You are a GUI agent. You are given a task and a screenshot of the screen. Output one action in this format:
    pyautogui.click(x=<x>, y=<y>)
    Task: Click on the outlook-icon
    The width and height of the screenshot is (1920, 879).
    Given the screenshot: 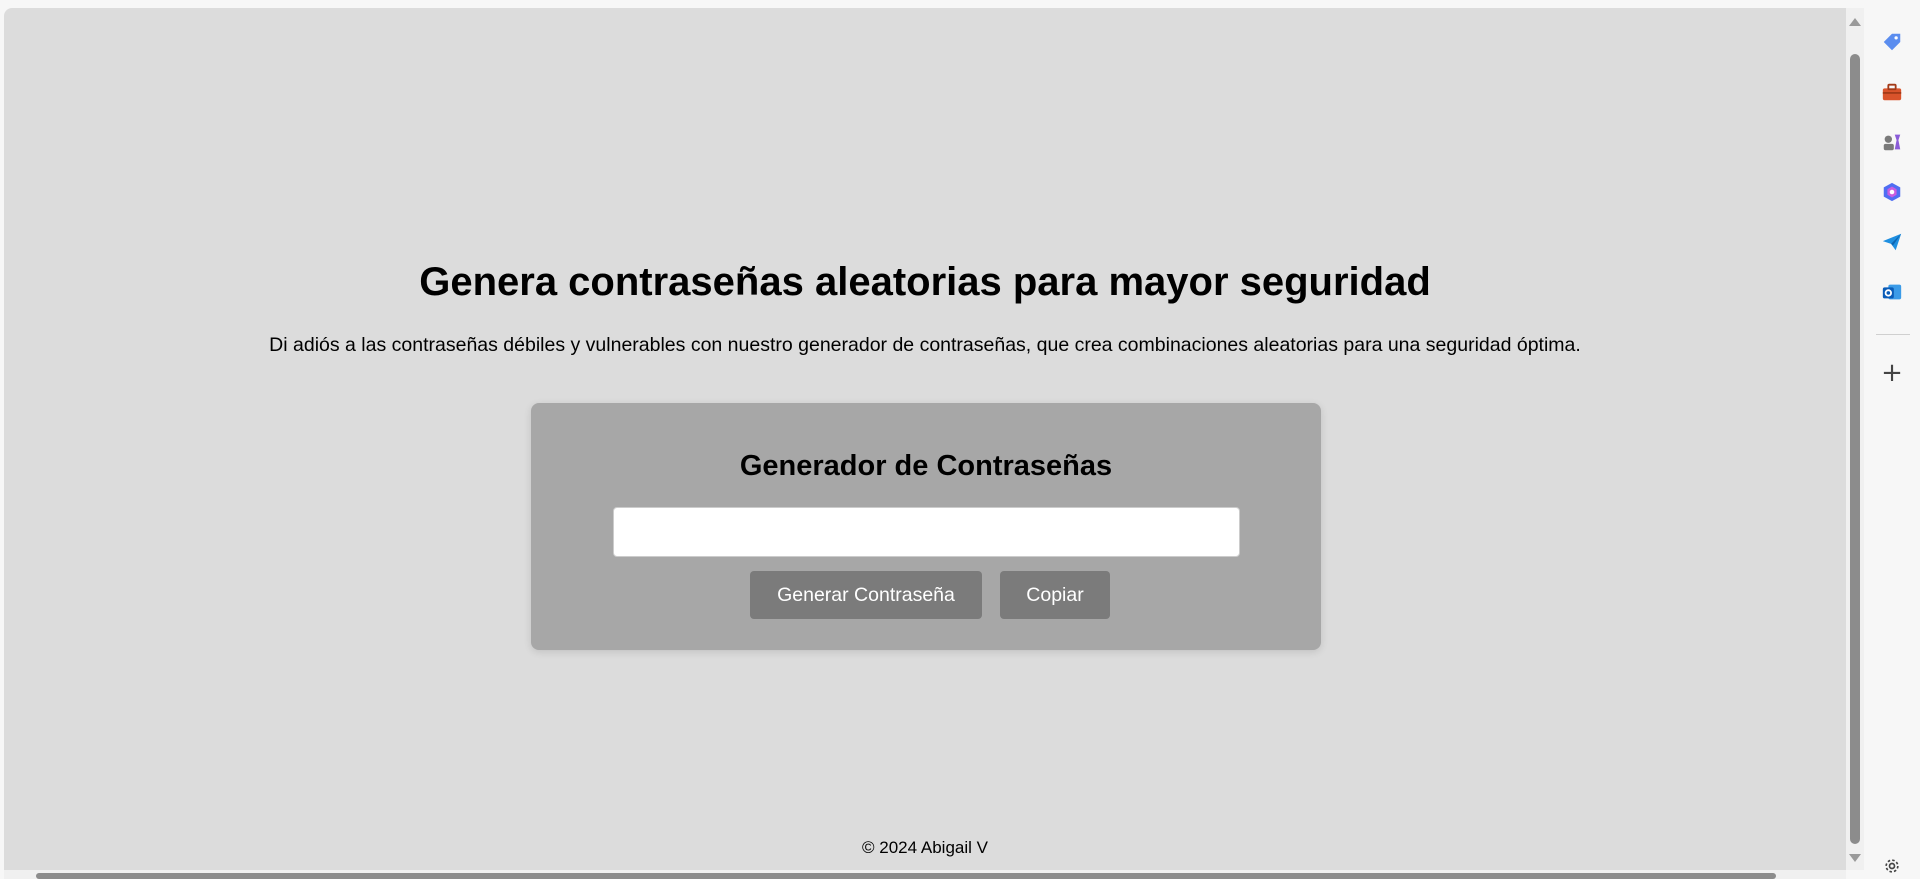 What is the action you would take?
    pyautogui.click(x=1892, y=292)
    